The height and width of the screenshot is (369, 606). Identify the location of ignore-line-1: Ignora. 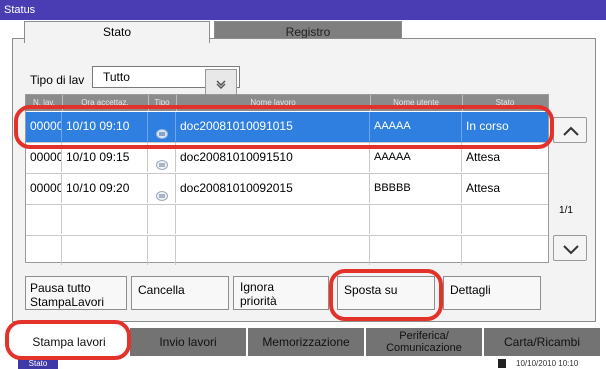
(257, 287).